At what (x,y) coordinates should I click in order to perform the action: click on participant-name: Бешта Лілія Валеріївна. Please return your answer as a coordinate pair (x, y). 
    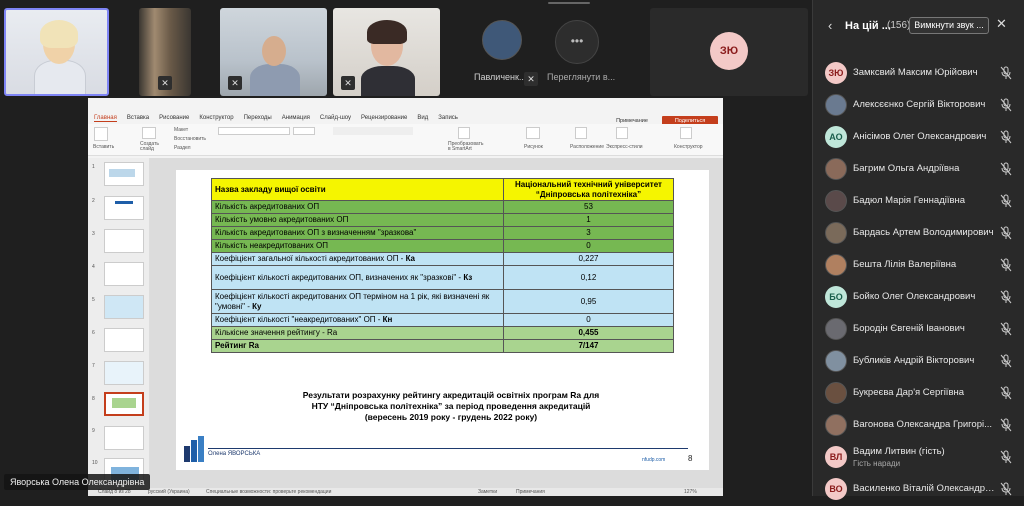
    Looking at the image, I should click on (905, 264).